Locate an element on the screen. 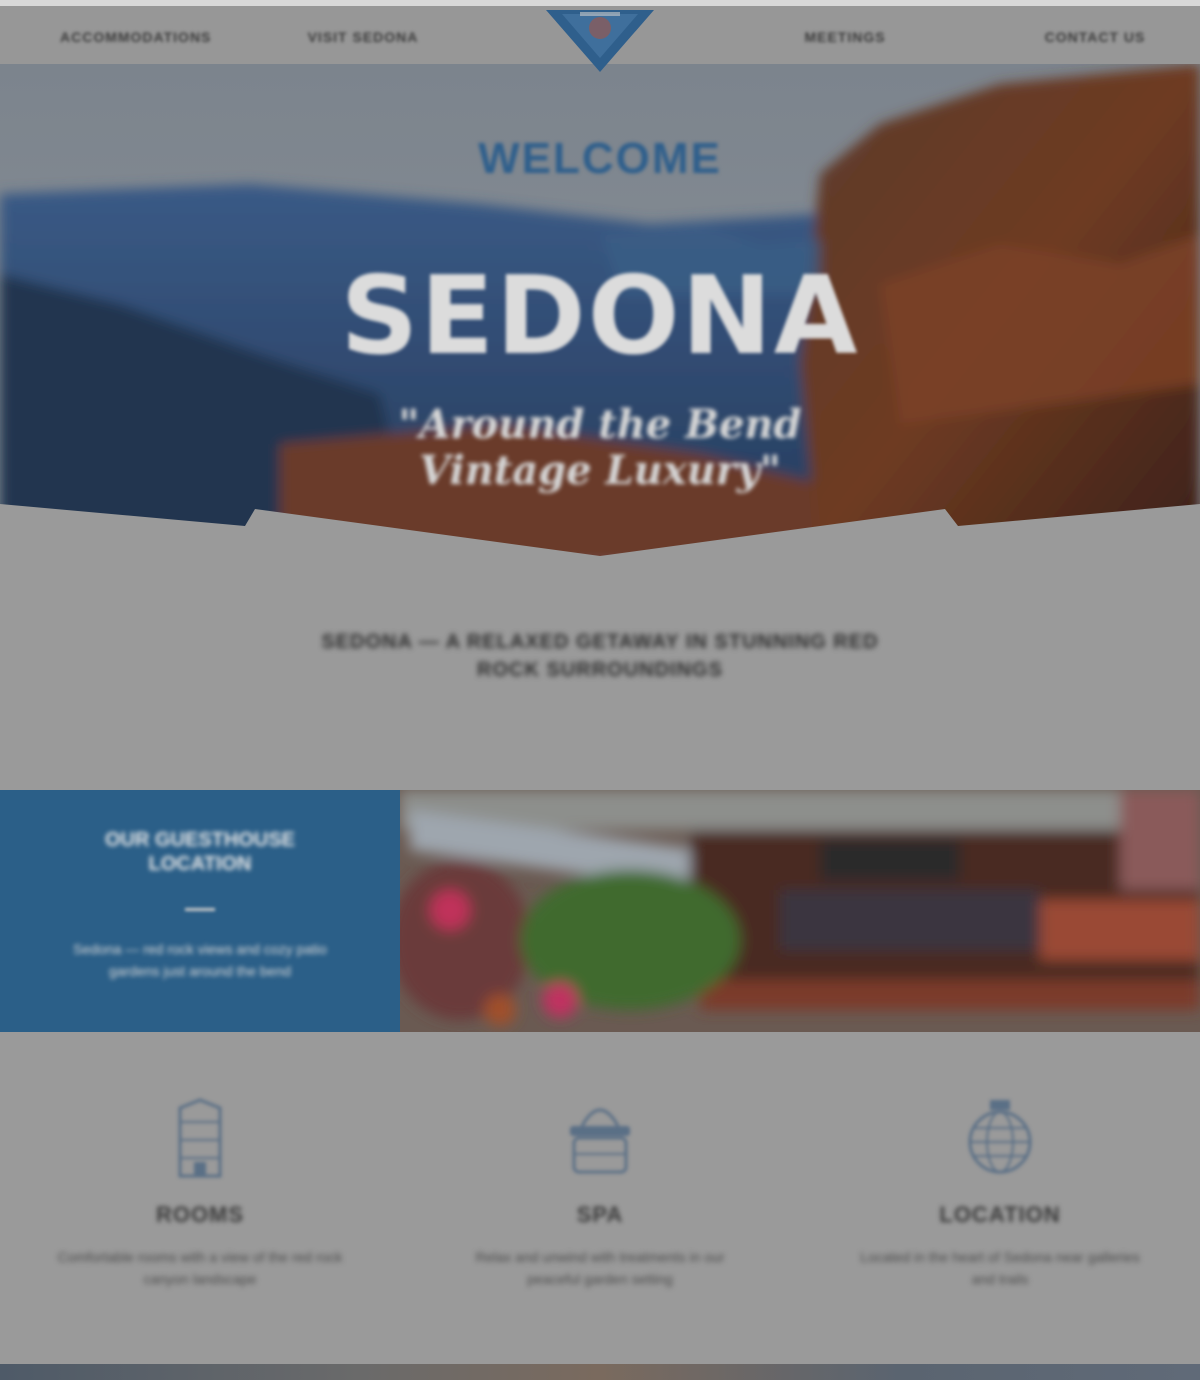  hero-tagline-line2: Vintage Luxury" is located at coordinates (600, 470).